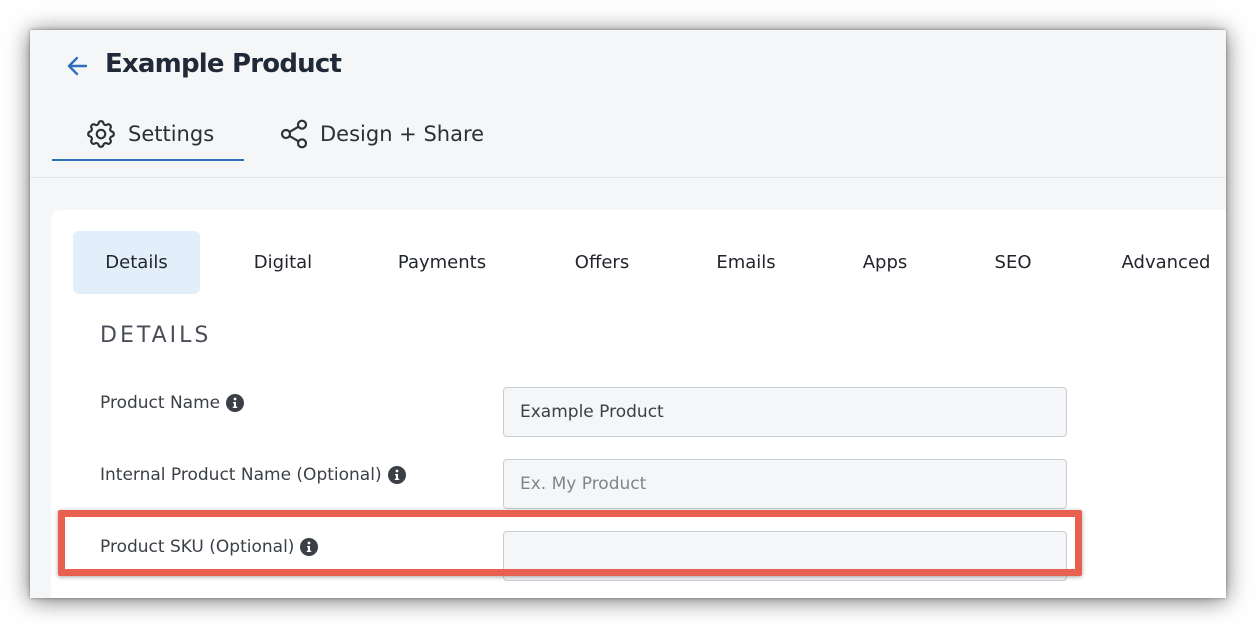 The width and height of the screenshot is (1256, 630). Describe the element at coordinates (628, 177) in the screenshot. I see `header-divider` at that location.